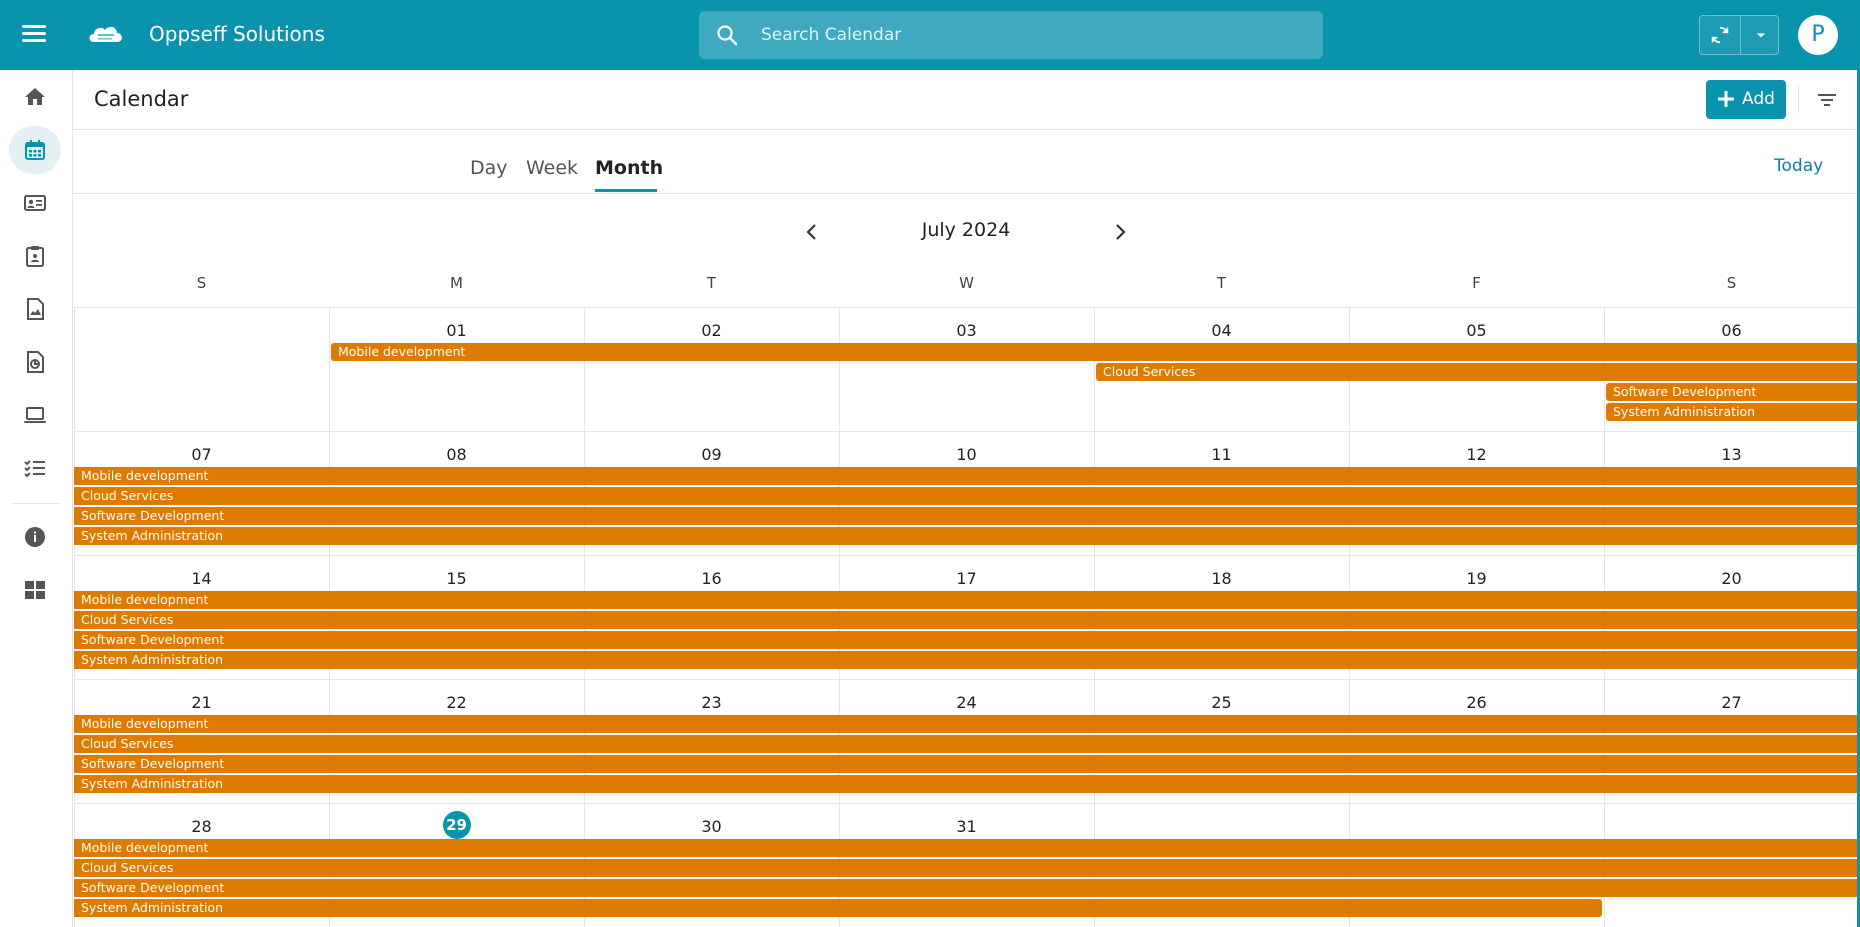  I want to click on home-icon, so click(35, 96).